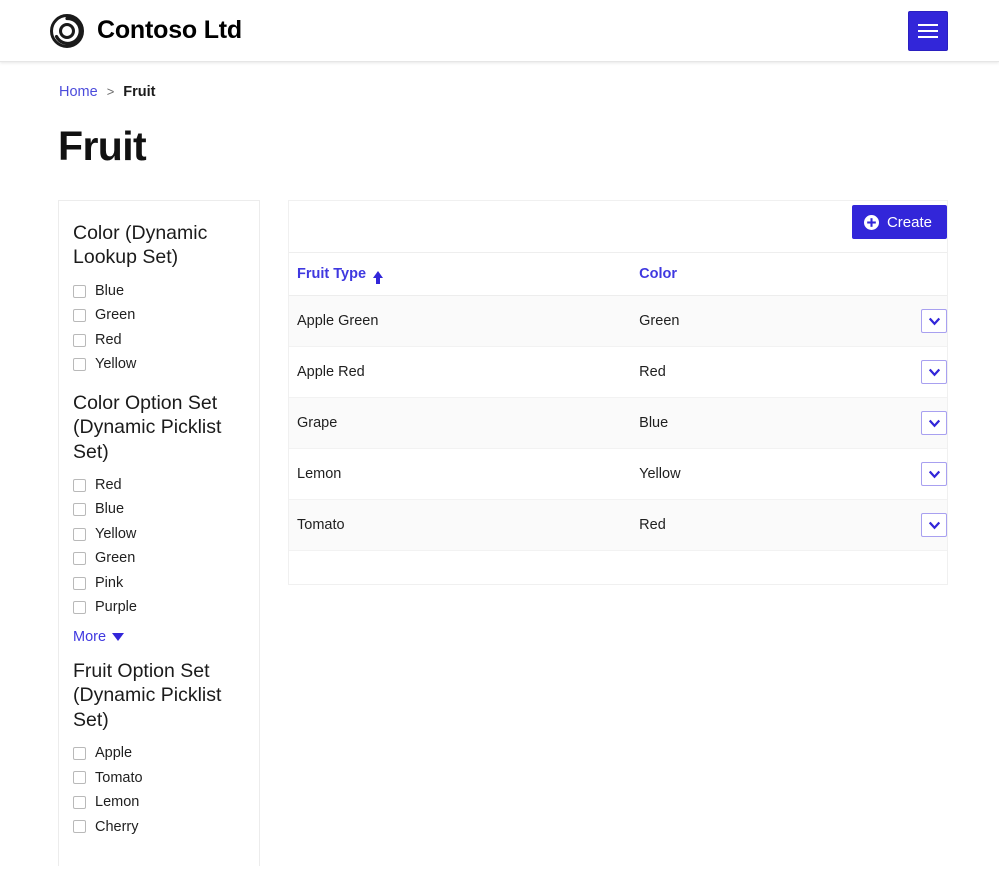  What do you see at coordinates (909, 222) in the screenshot?
I see `create-button-label: Create` at bounding box center [909, 222].